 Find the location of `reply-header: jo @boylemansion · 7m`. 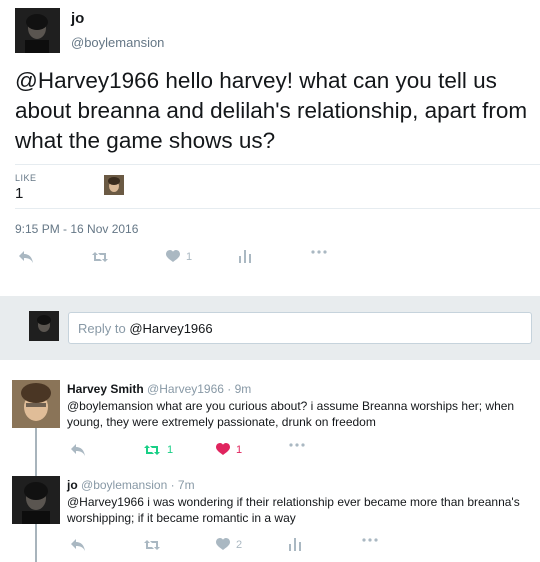

reply-header: jo @boylemansion · 7m is located at coordinates (131, 485).